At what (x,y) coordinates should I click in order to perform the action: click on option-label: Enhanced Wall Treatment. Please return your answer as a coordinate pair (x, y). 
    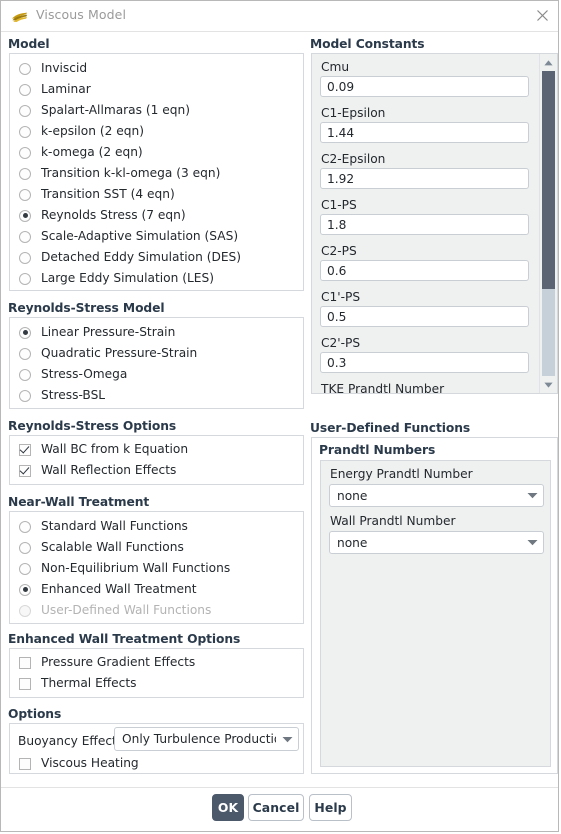
    Looking at the image, I should click on (119, 589).